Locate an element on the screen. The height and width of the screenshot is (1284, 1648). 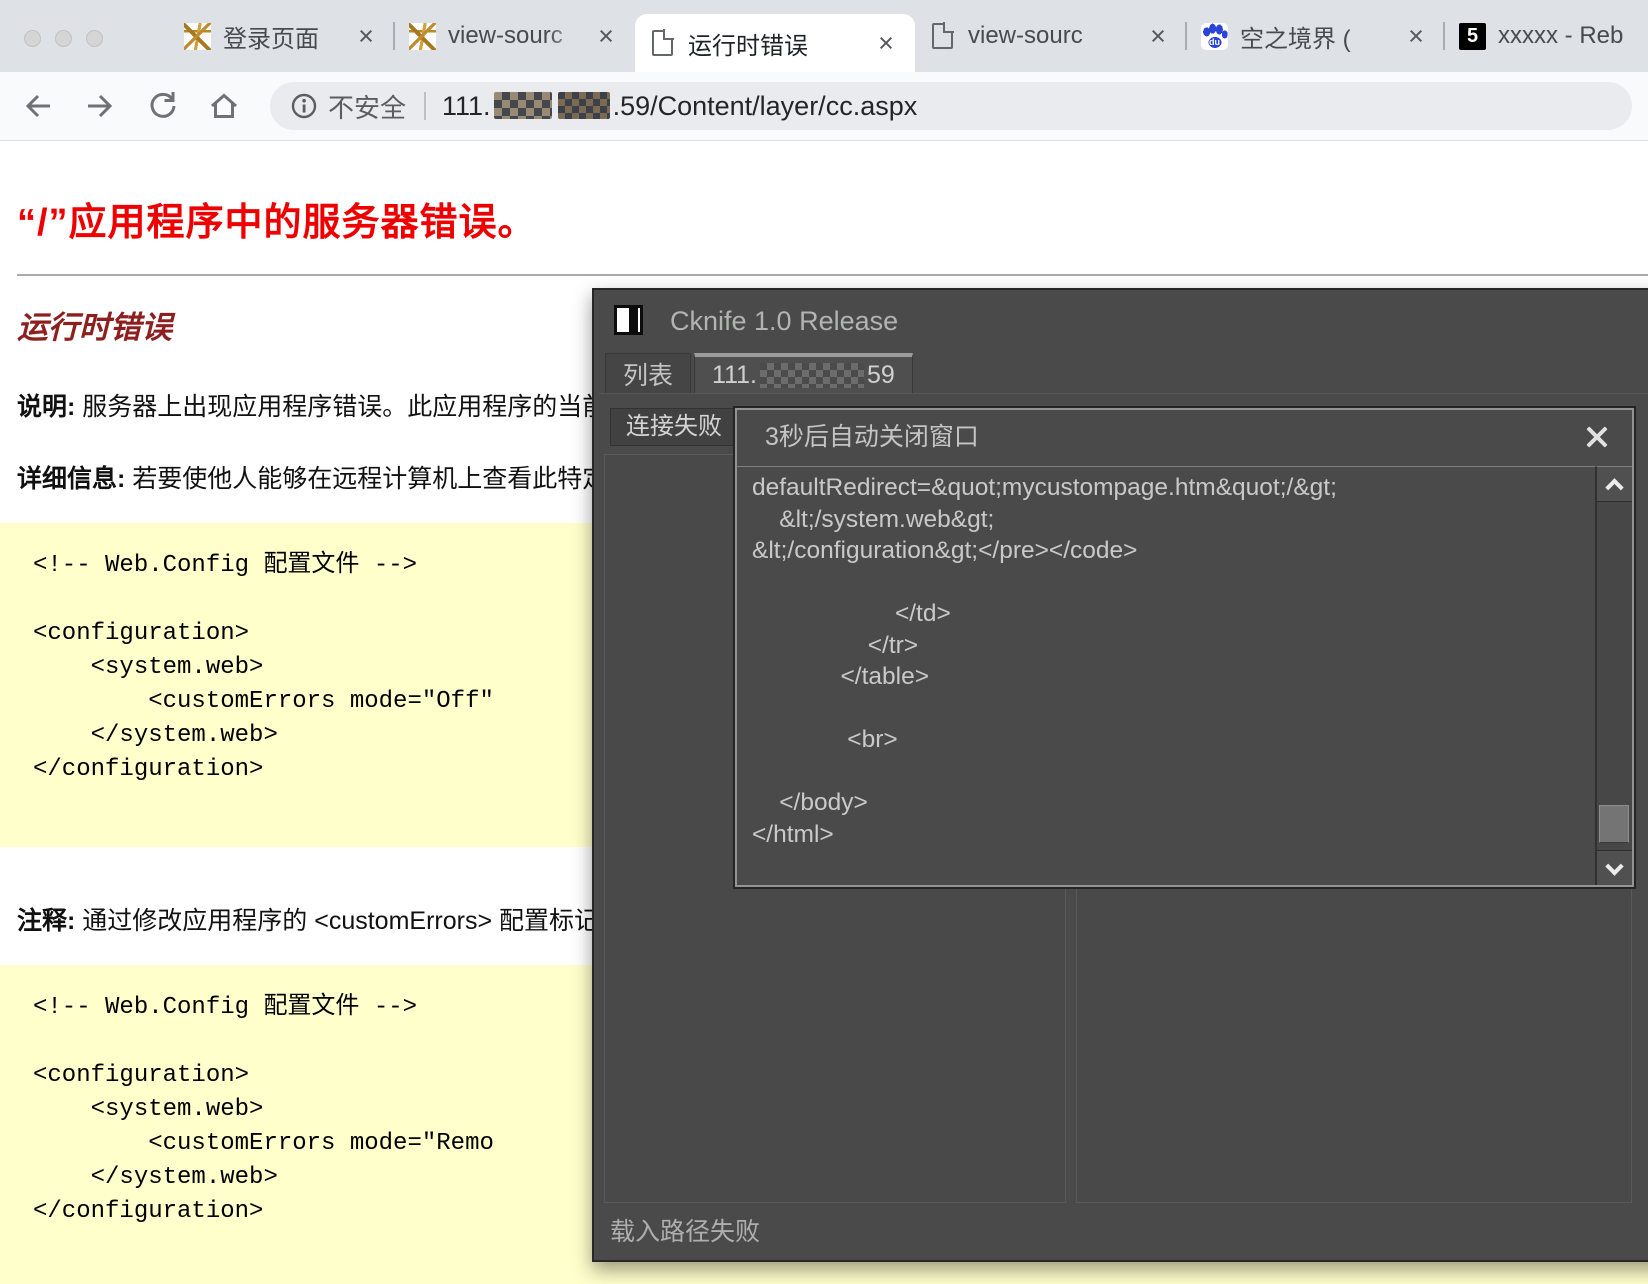
info-icon is located at coordinates (304, 106).